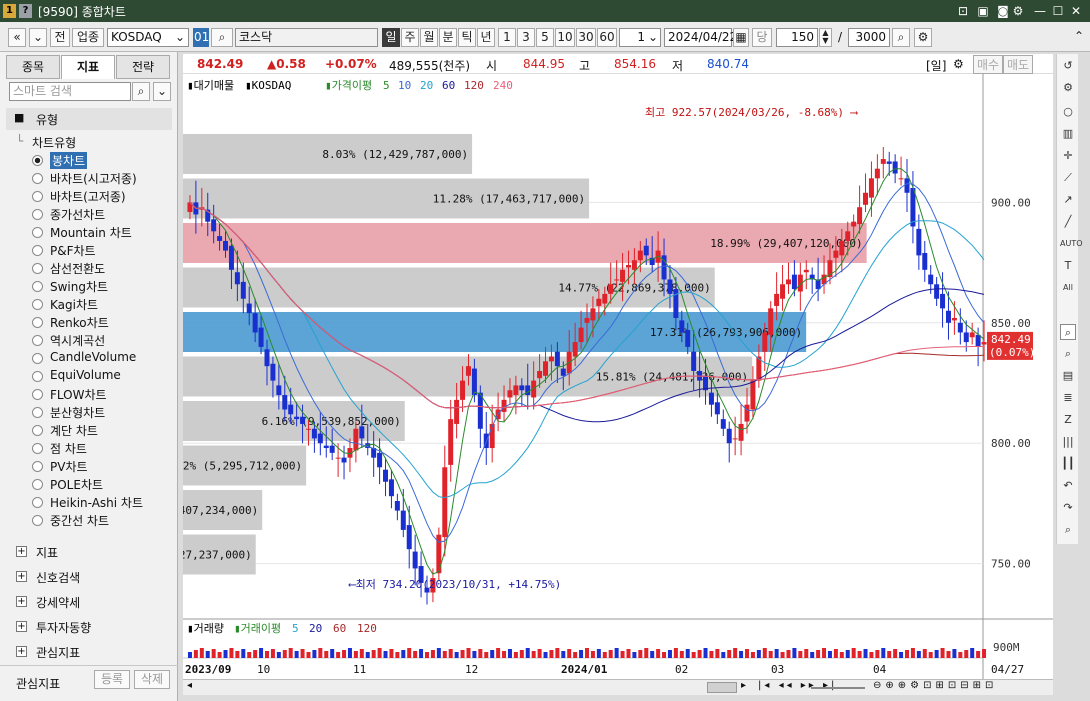 This screenshot has width=1090, height=701. I want to click on interval-5: 5, so click(545, 37).